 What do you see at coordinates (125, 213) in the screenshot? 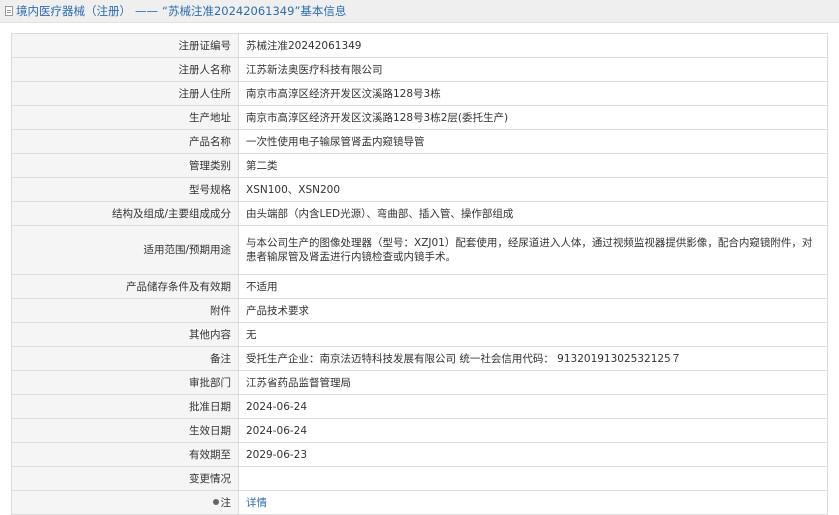
I see `row-label: 结构及组成/主要组成成分` at bounding box center [125, 213].